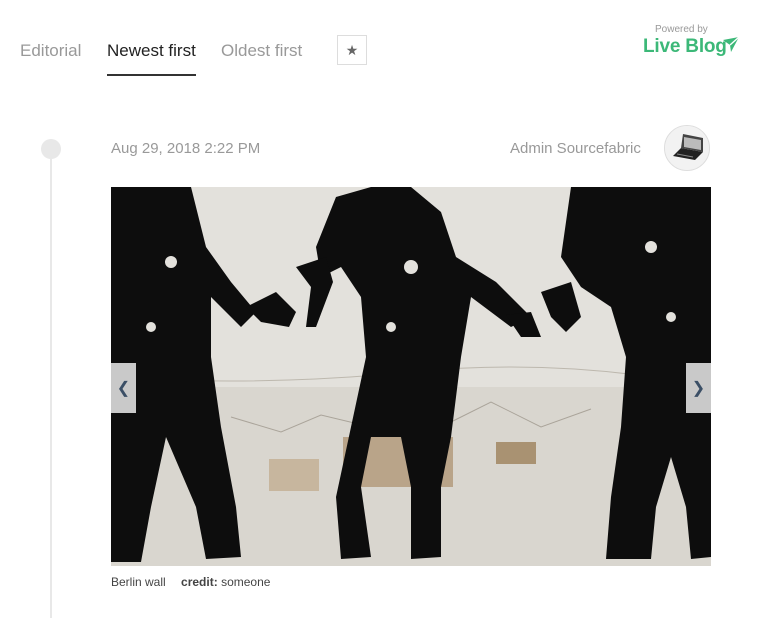 The width and height of the screenshot is (771, 618). I want to click on avatar-image, so click(687, 148).